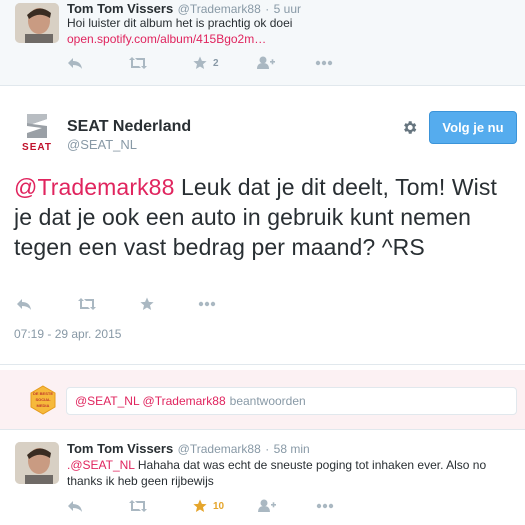  What do you see at coordinates (37, 132) in the screenshot?
I see `seat-logo: SEAT` at bounding box center [37, 132].